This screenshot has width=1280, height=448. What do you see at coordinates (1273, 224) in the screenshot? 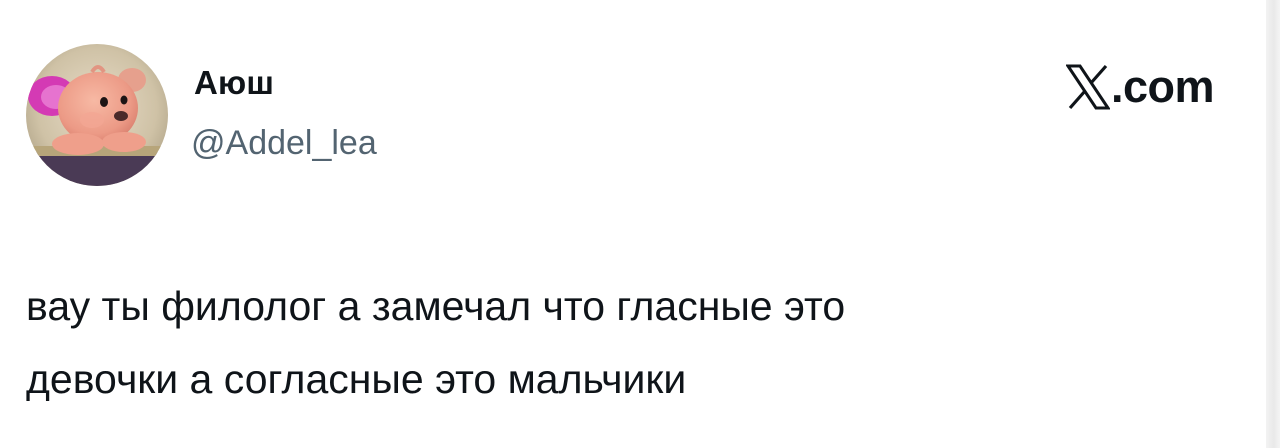
I see `right-edge-divider` at bounding box center [1273, 224].